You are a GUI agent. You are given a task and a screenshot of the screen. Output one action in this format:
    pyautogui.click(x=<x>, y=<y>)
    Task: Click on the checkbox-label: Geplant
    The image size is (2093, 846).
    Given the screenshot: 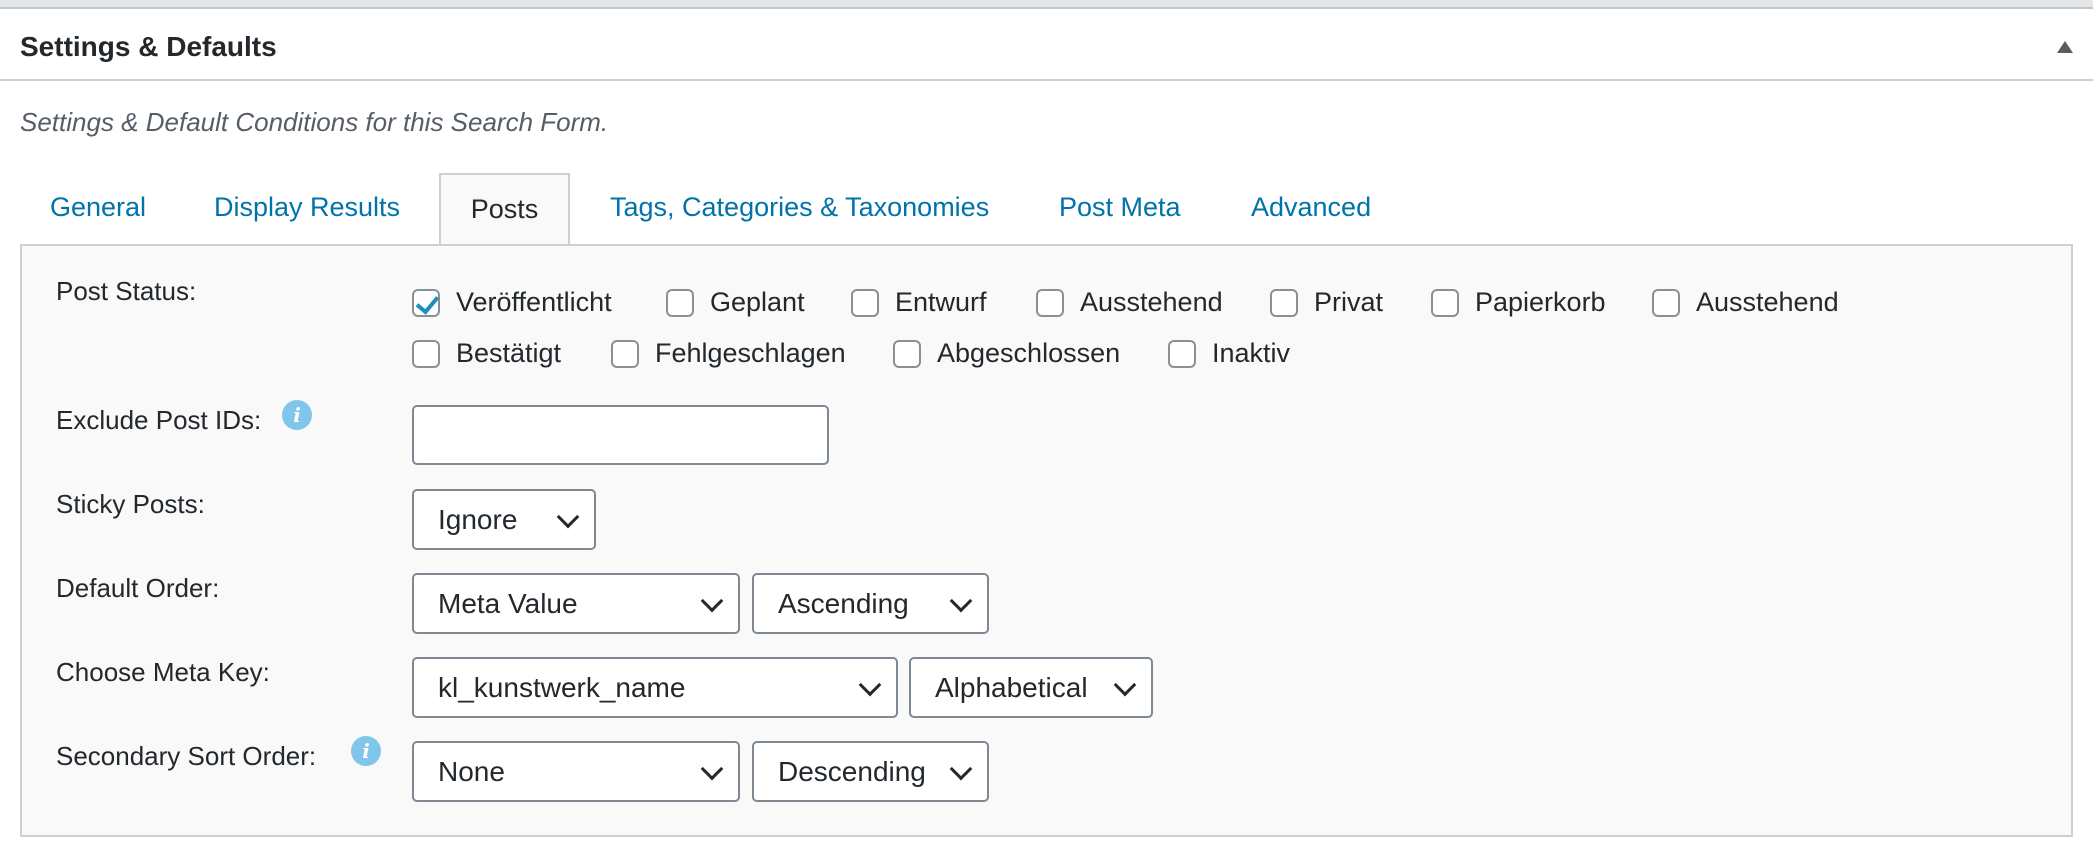 What is the action you would take?
    pyautogui.click(x=757, y=302)
    